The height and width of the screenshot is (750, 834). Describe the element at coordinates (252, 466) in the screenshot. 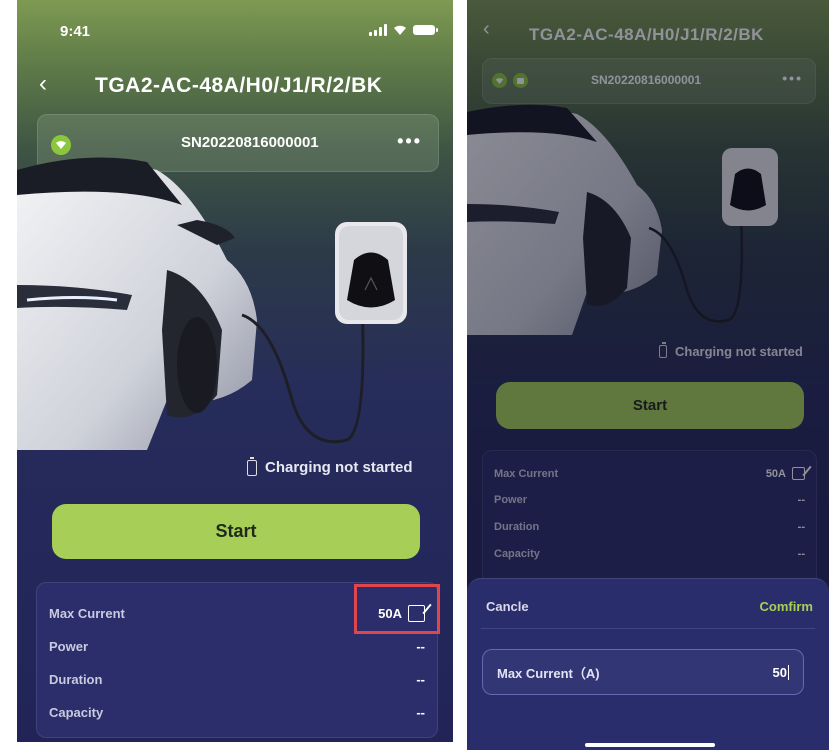

I see `battery-status-icon` at that location.